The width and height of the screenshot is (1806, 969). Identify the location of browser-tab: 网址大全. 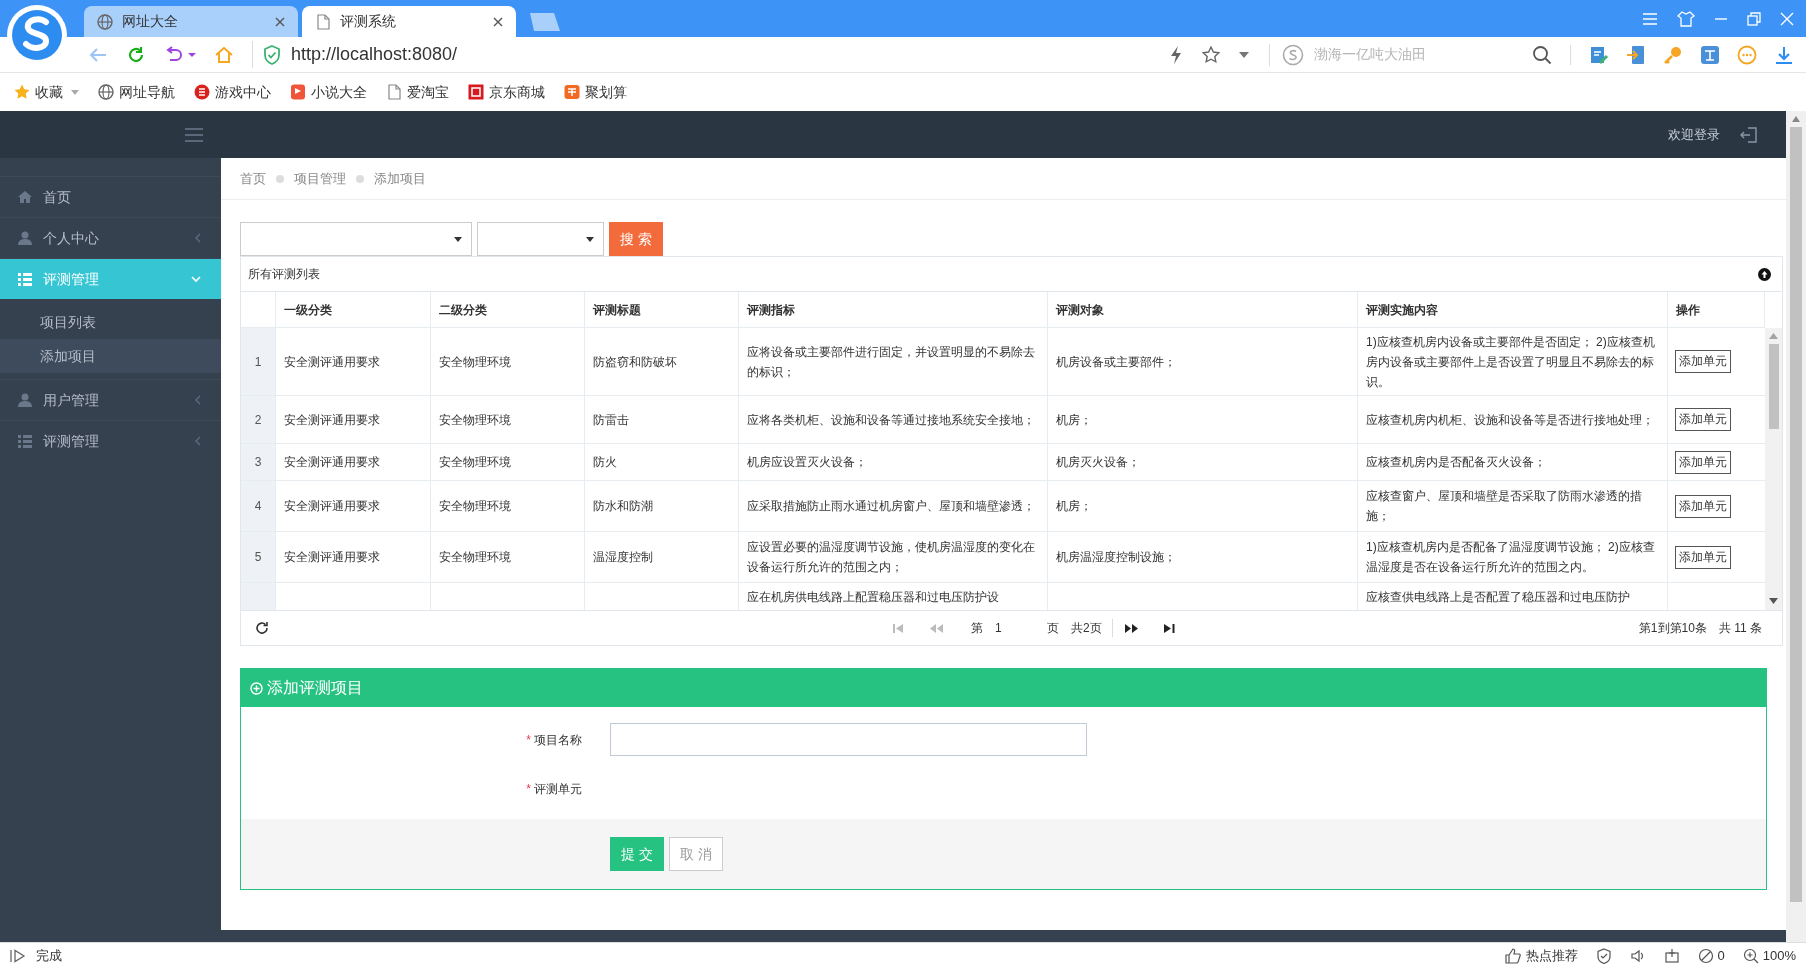
(191, 21).